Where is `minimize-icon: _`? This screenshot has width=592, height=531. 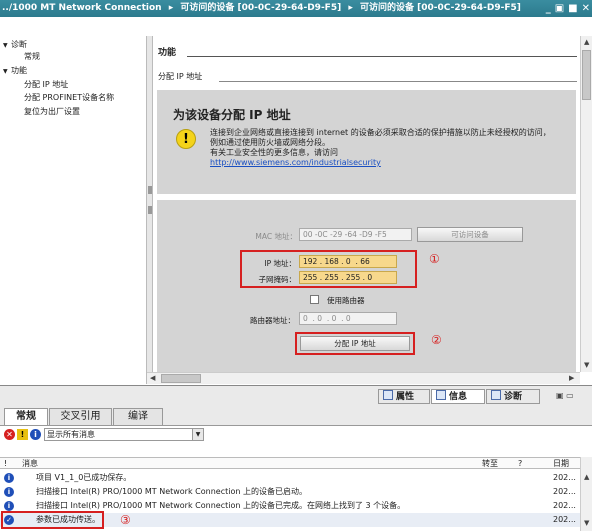 minimize-icon: _ is located at coordinates (548, 8).